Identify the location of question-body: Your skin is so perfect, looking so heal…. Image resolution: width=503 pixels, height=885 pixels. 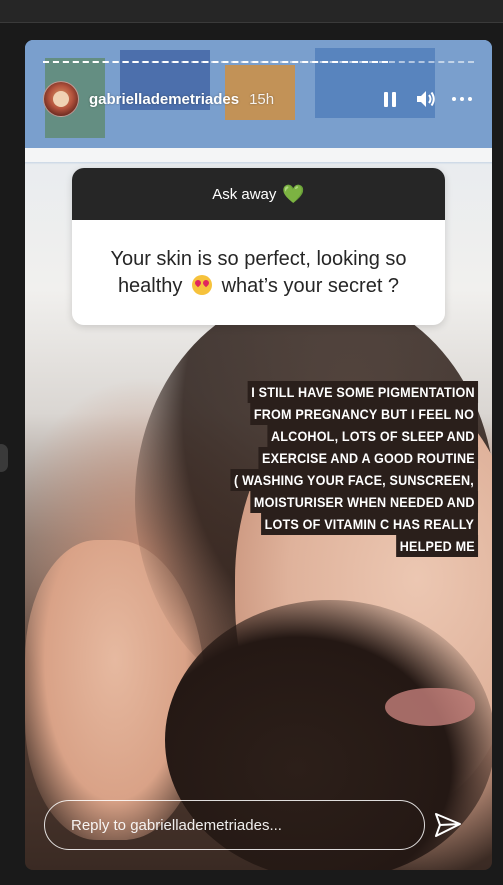
(258, 272).